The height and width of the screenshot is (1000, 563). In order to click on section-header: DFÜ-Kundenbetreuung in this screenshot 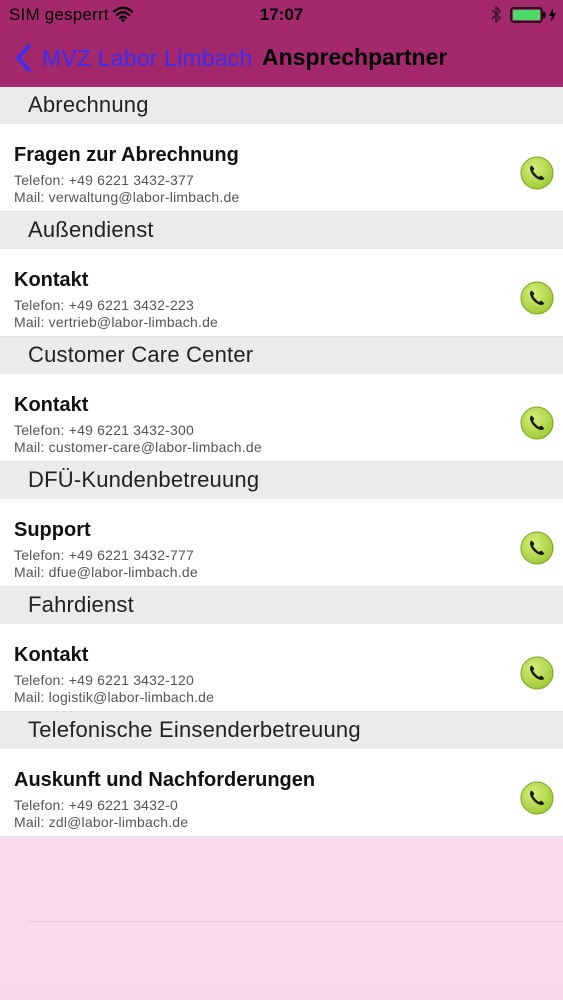, I will do `click(281, 480)`.